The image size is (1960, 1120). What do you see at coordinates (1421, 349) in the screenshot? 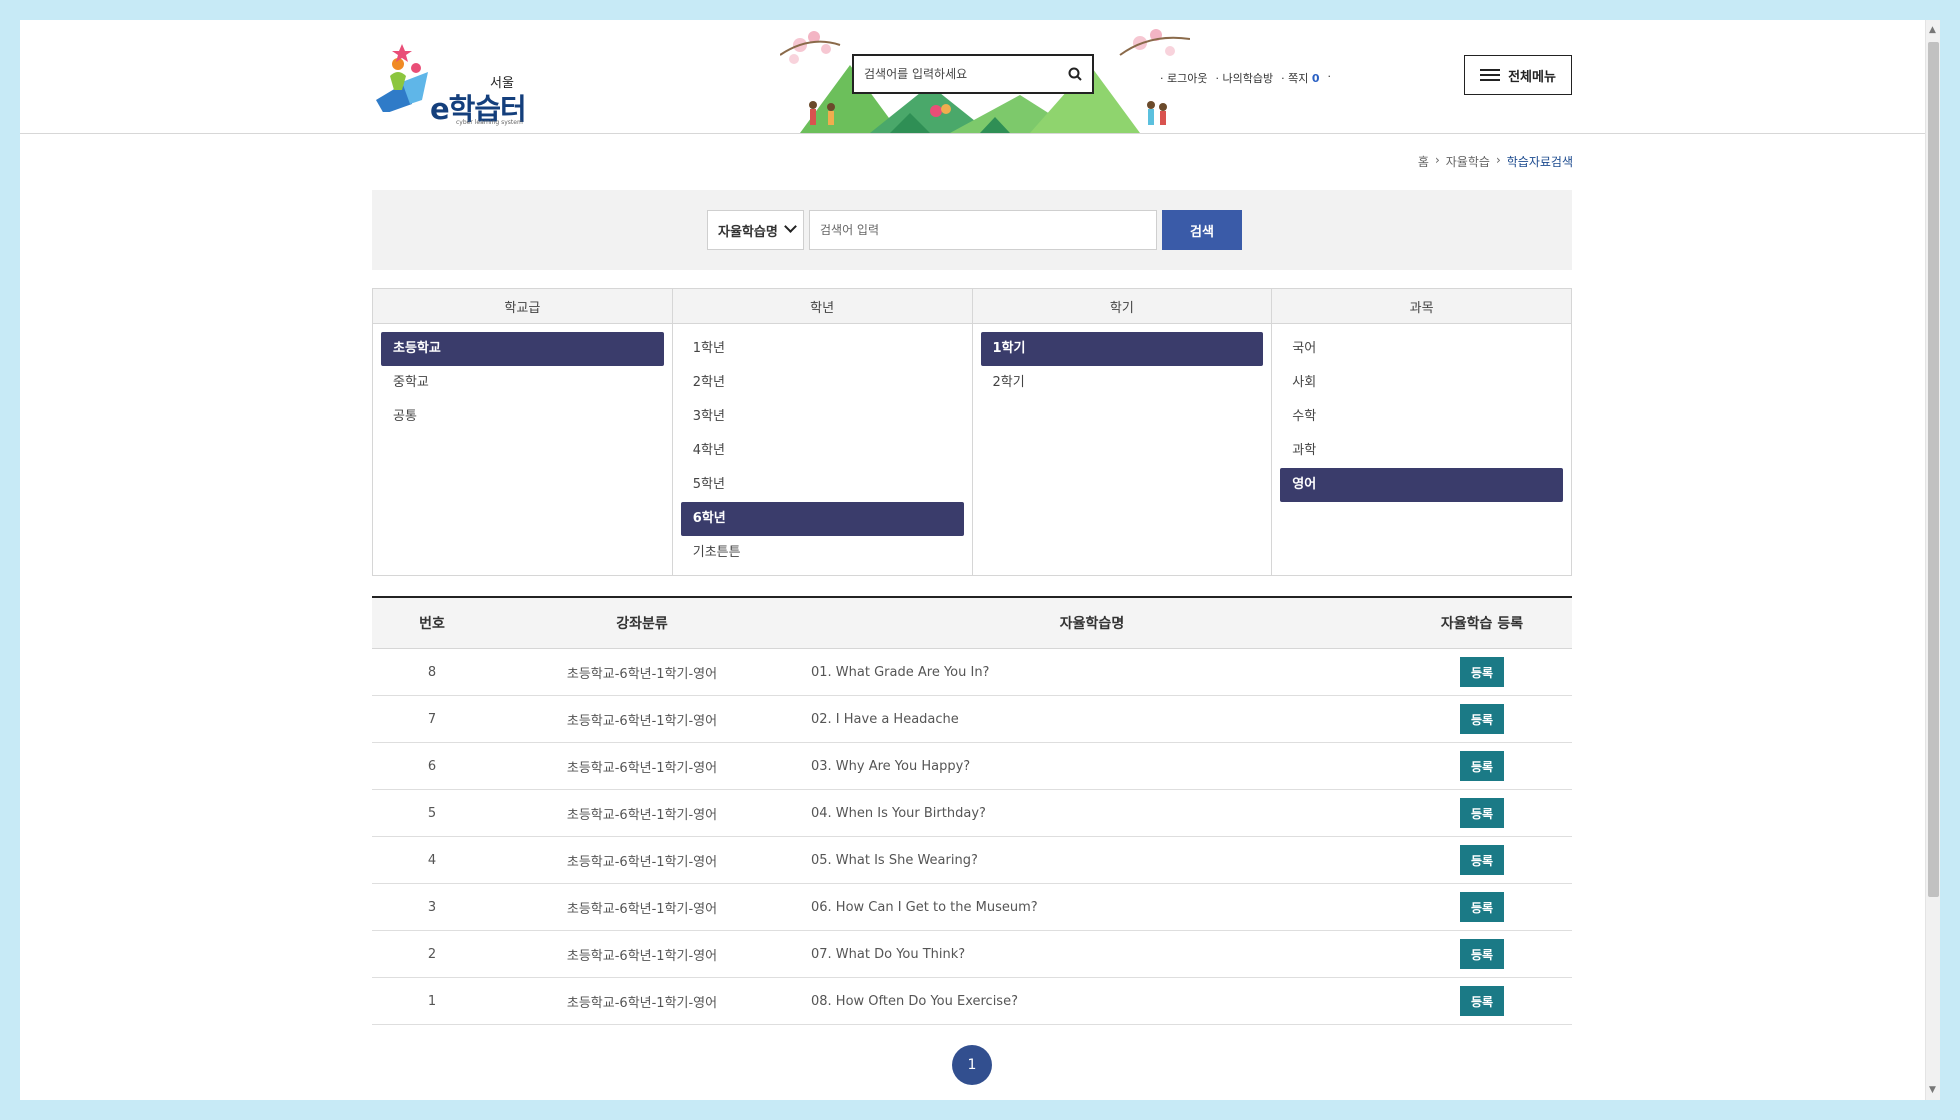
I see `filter-option: 국어` at bounding box center [1421, 349].